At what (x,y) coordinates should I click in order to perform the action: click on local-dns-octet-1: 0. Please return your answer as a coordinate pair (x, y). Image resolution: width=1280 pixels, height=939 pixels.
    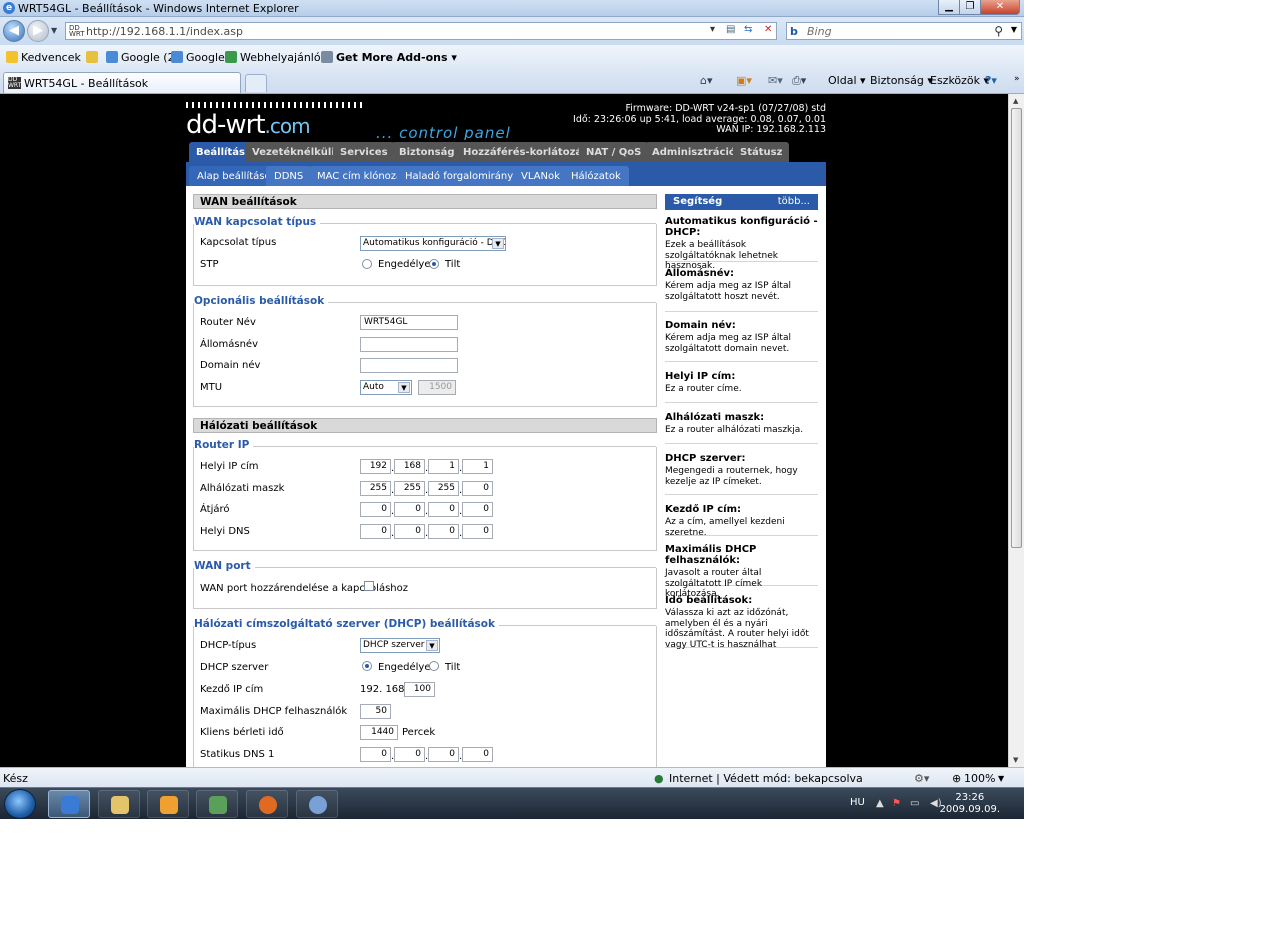
    Looking at the image, I should click on (375, 531).